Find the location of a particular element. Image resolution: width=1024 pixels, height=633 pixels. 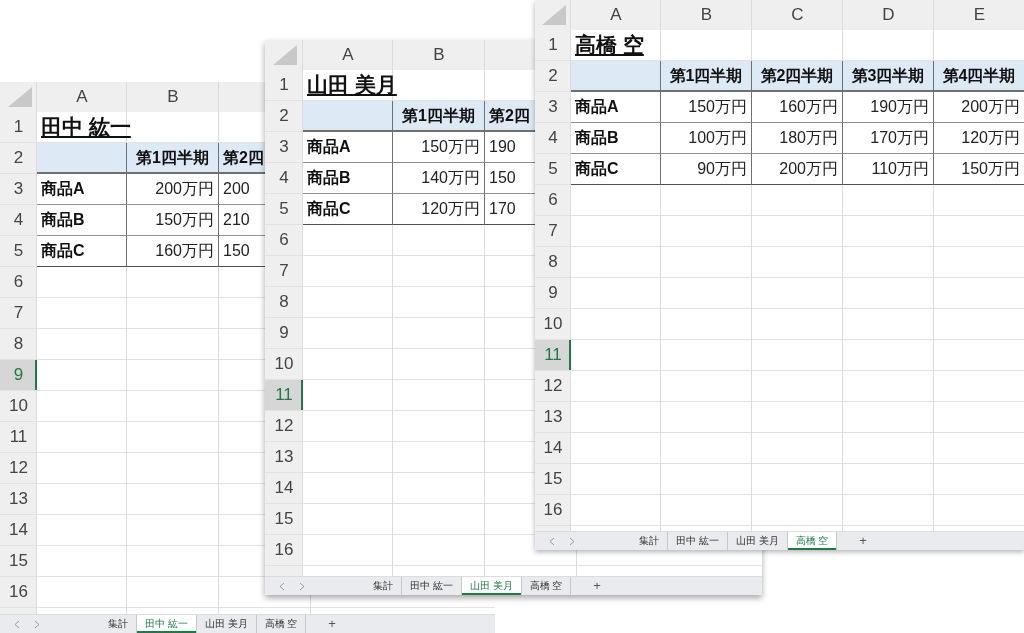

table-cell: 110万円 is located at coordinates (888, 169).